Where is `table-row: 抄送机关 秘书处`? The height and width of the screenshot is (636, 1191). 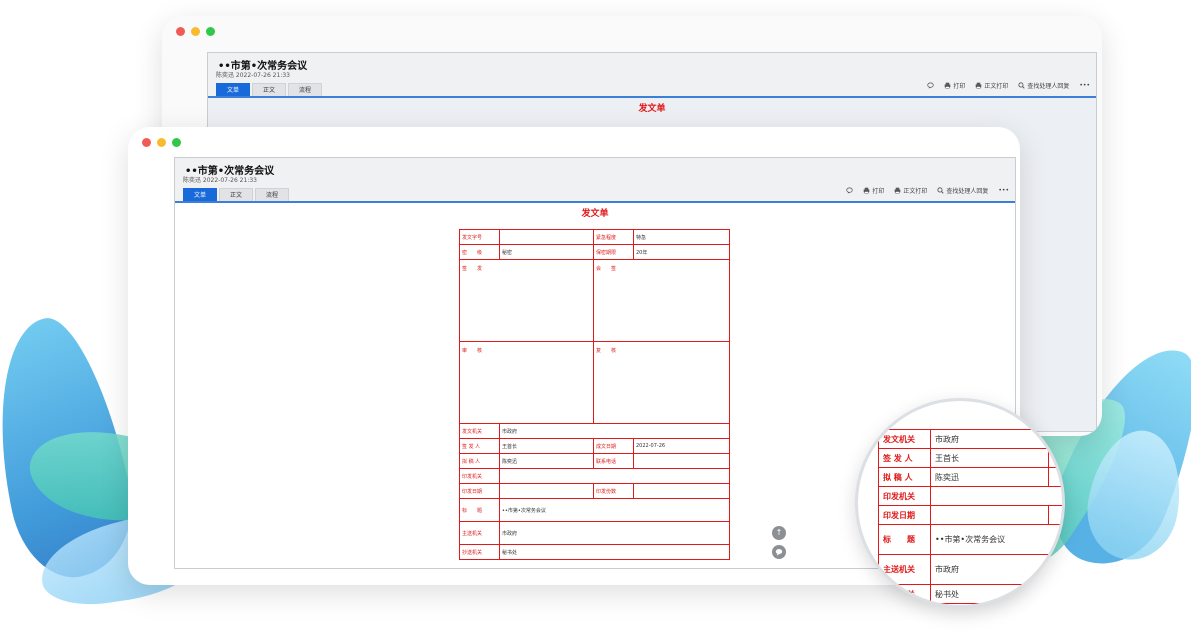 table-row: 抄送机关 秘书处 is located at coordinates (970, 594).